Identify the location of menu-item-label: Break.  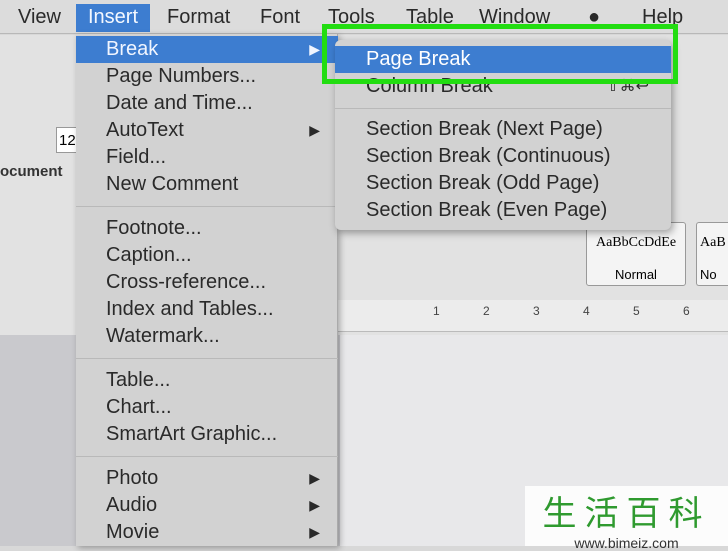
(132, 49).